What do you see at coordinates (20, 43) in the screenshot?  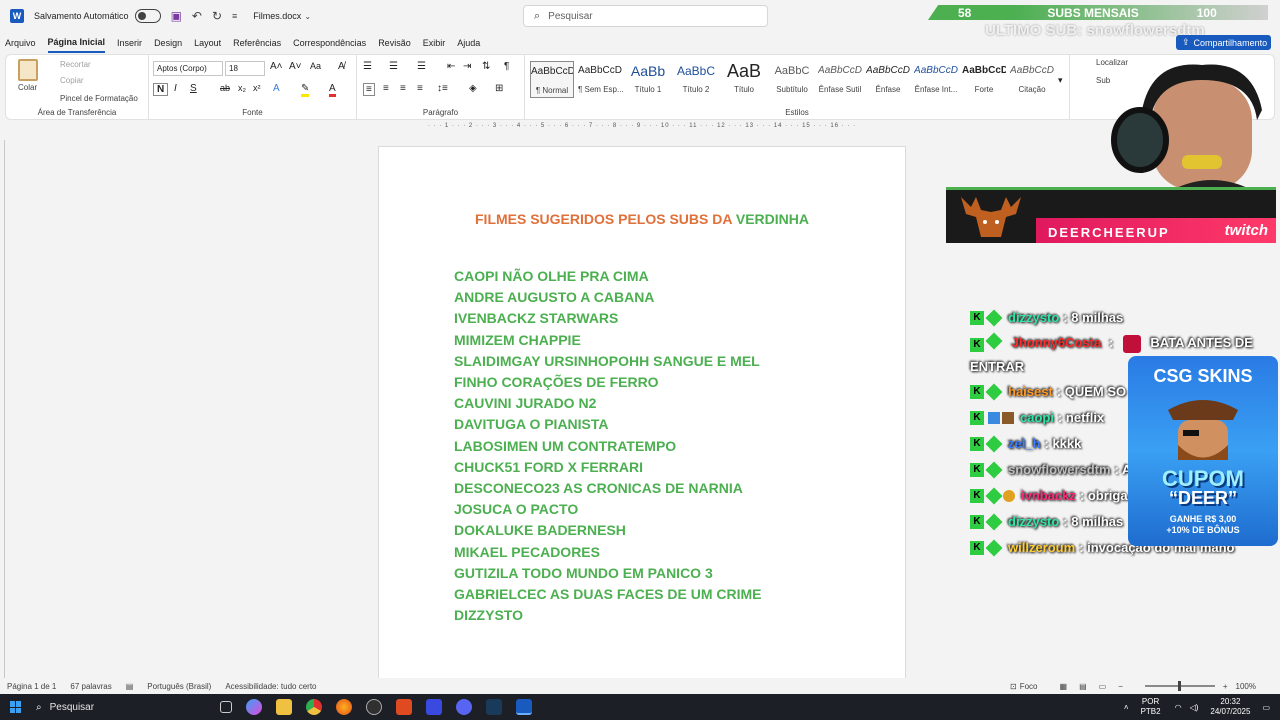 I see `tab-arquivo: Arquivo` at bounding box center [20, 43].